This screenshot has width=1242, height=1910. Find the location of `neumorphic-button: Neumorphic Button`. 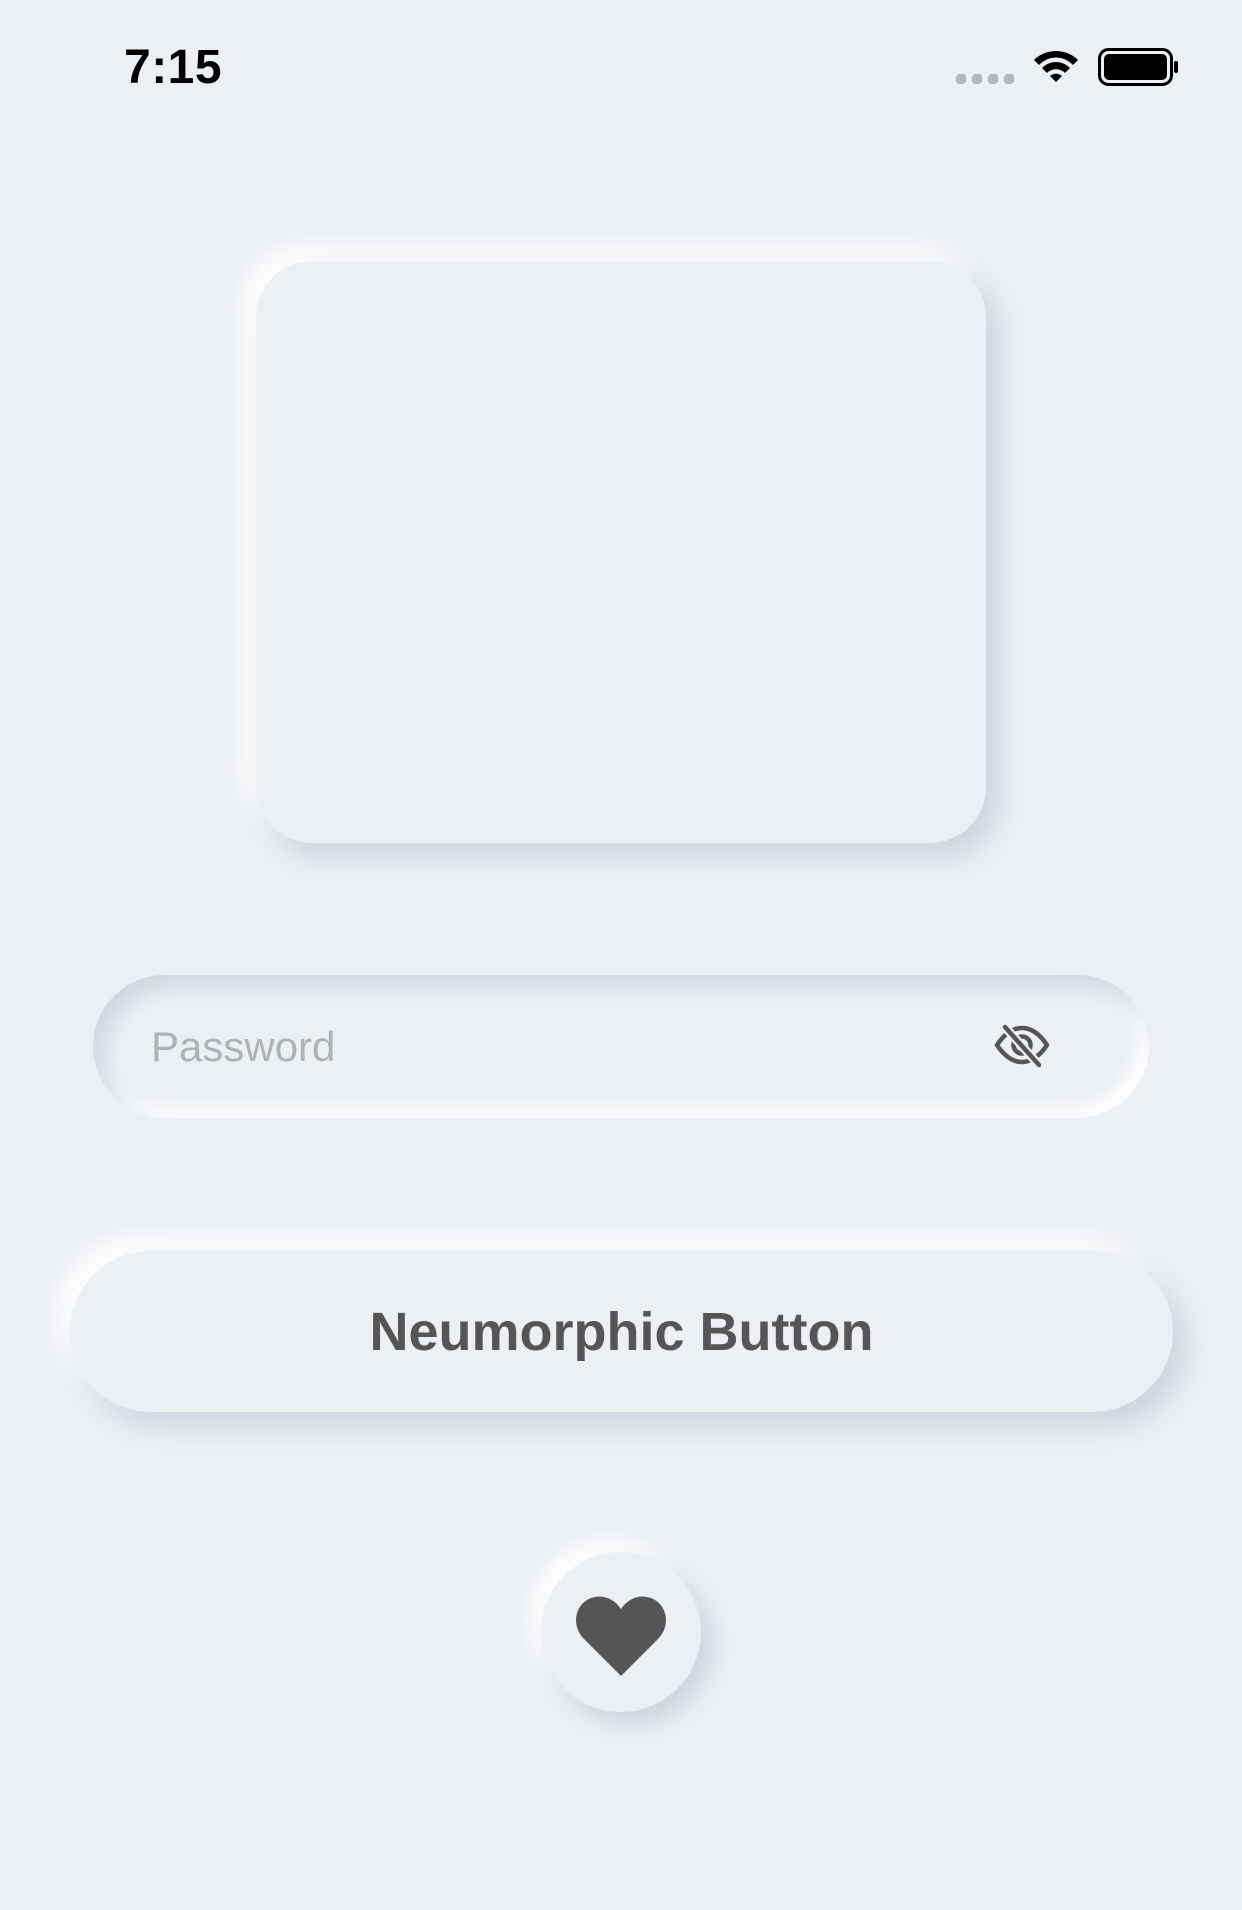

neumorphic-button: Neumorphic Button is located at coordinates (621, 1331).